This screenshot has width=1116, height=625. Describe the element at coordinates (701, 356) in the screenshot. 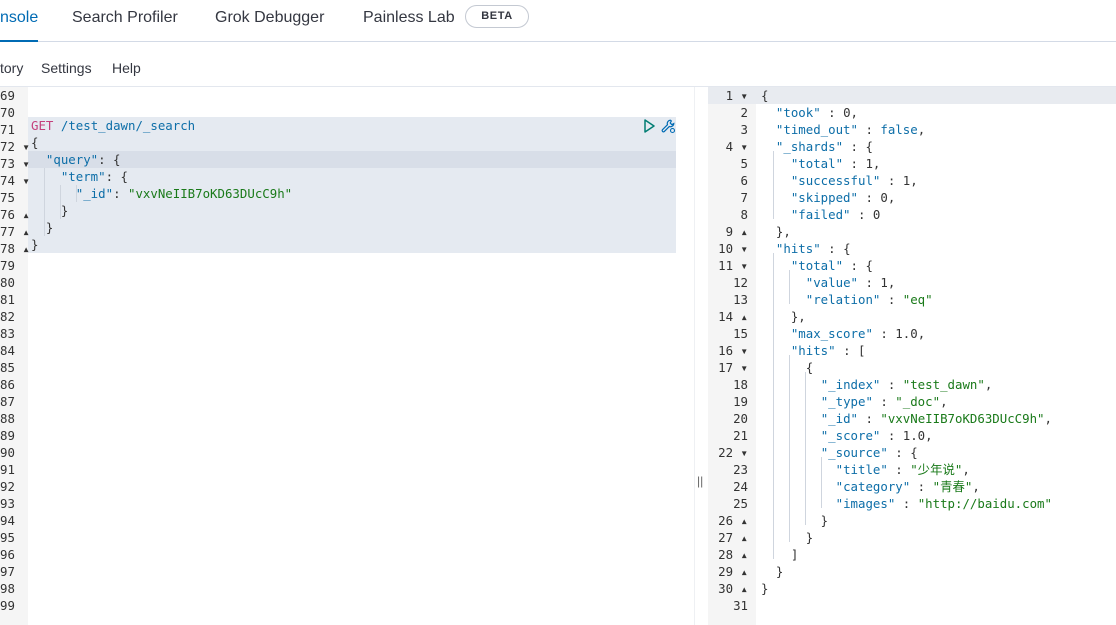

I see `editor-divider` at that location.